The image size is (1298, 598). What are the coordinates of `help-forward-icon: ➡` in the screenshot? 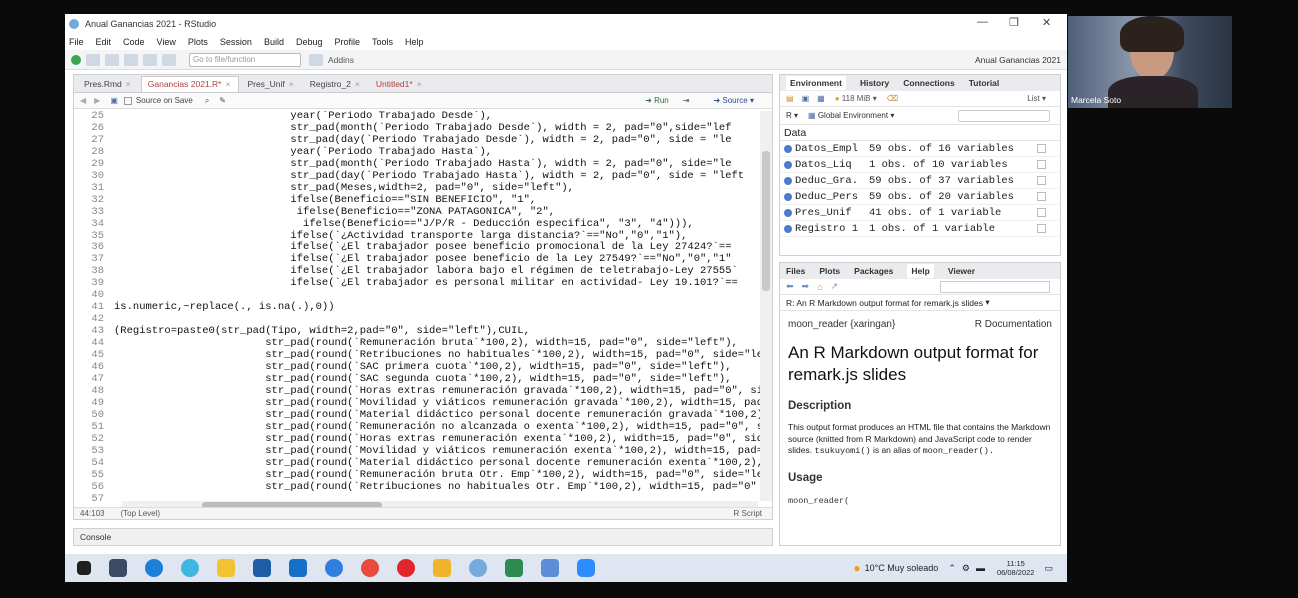 It's located at (806, 286).